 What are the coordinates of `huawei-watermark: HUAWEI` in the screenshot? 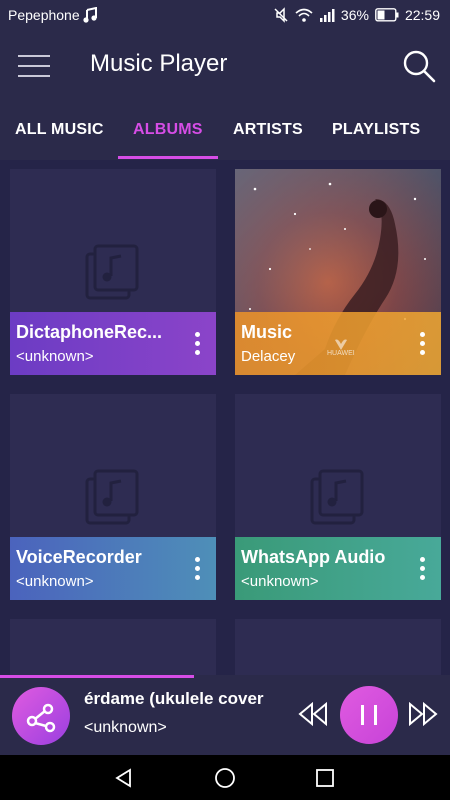 It's located at (341, 347).